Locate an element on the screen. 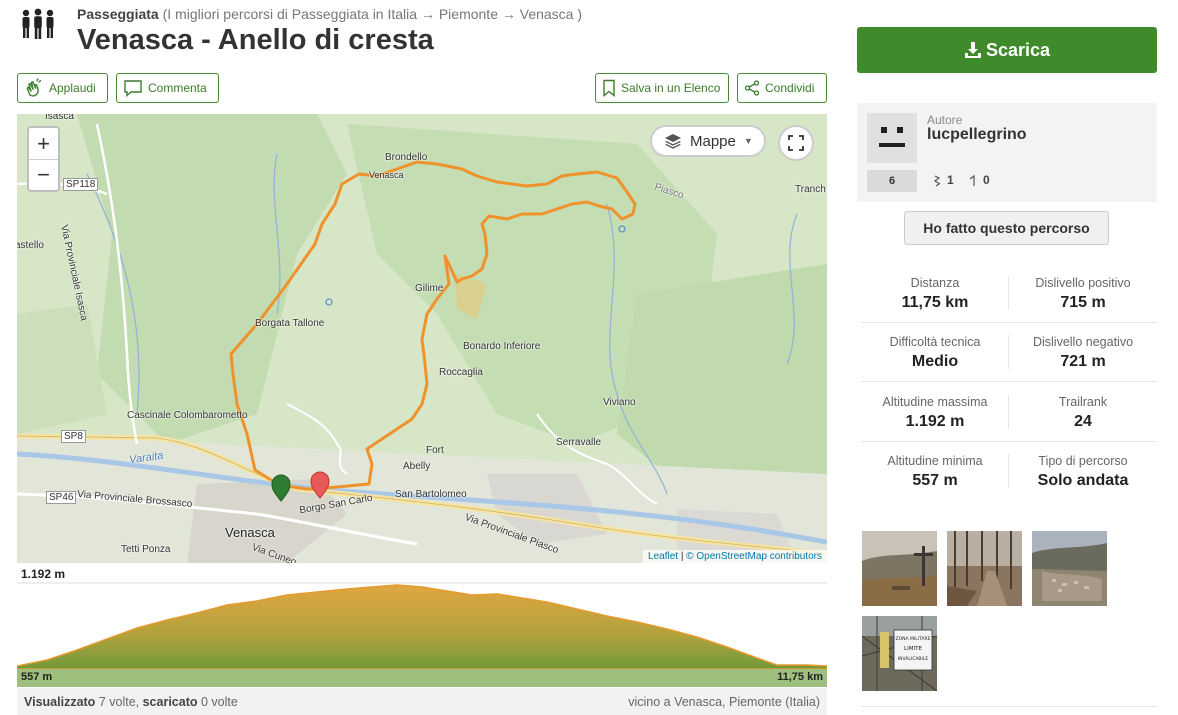 Image resolution: width=1178 pixels, height=715 pixels. stat-label: Altitudine massima is located at coordinates (935, 402).